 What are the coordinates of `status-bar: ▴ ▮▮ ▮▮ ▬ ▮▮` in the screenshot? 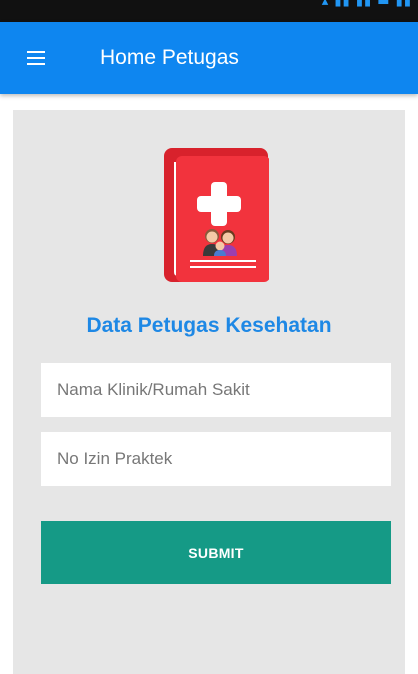 It's located at (209, 11).